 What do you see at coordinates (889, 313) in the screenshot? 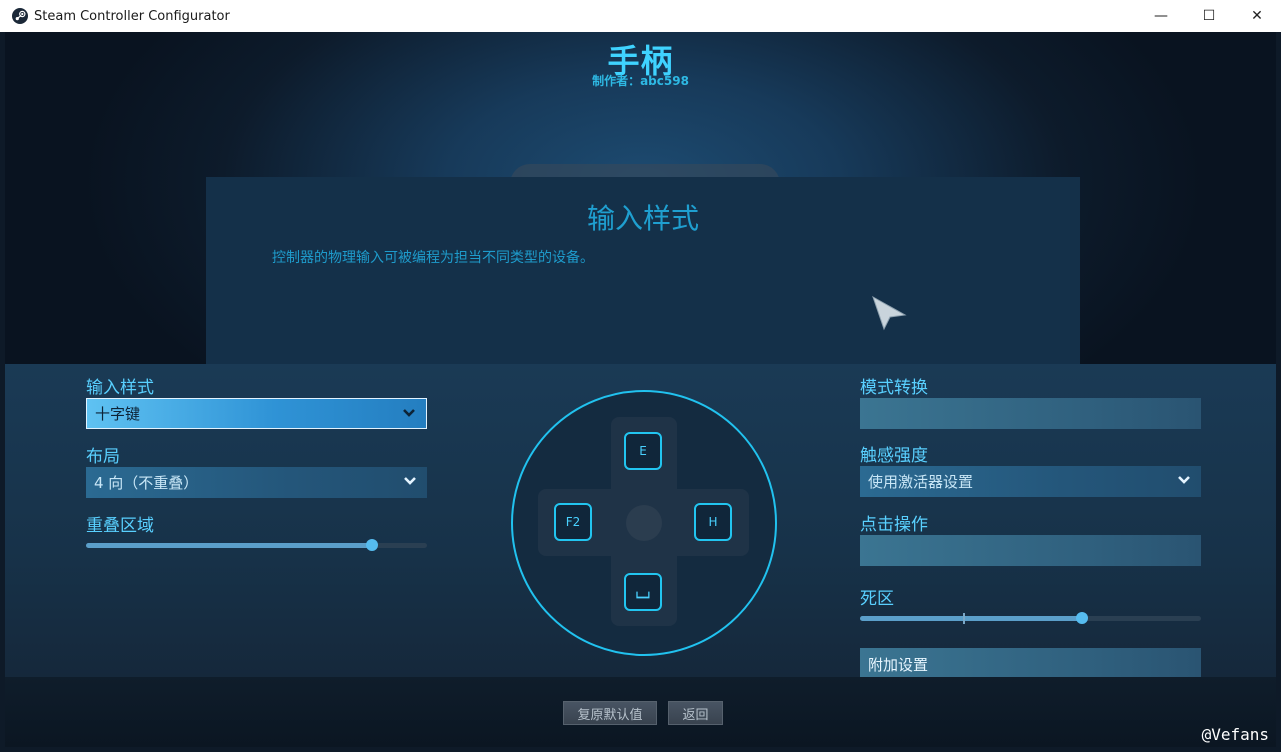
I see `mouse-cursor-icon` at bounding box center [889, 313].